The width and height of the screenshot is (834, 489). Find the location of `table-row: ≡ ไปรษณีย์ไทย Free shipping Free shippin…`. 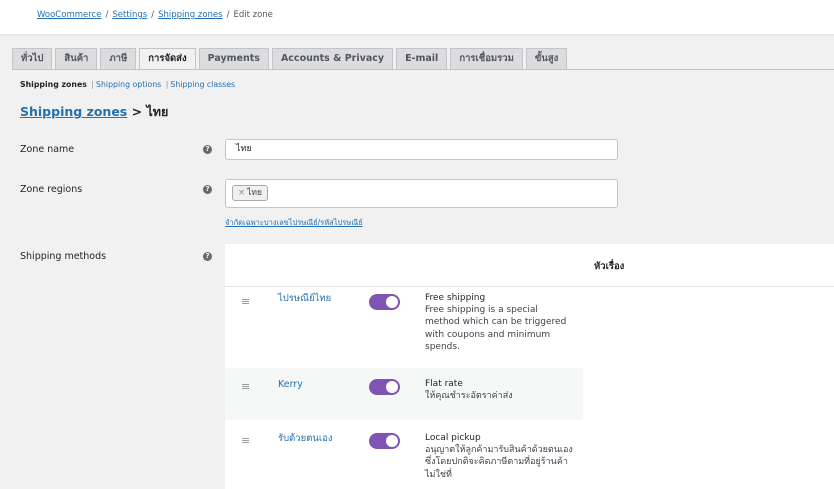

table-row: ≡ ไปรษณีย์ไทย Free shipping Free shippin… is located at coordinates (404, 327).